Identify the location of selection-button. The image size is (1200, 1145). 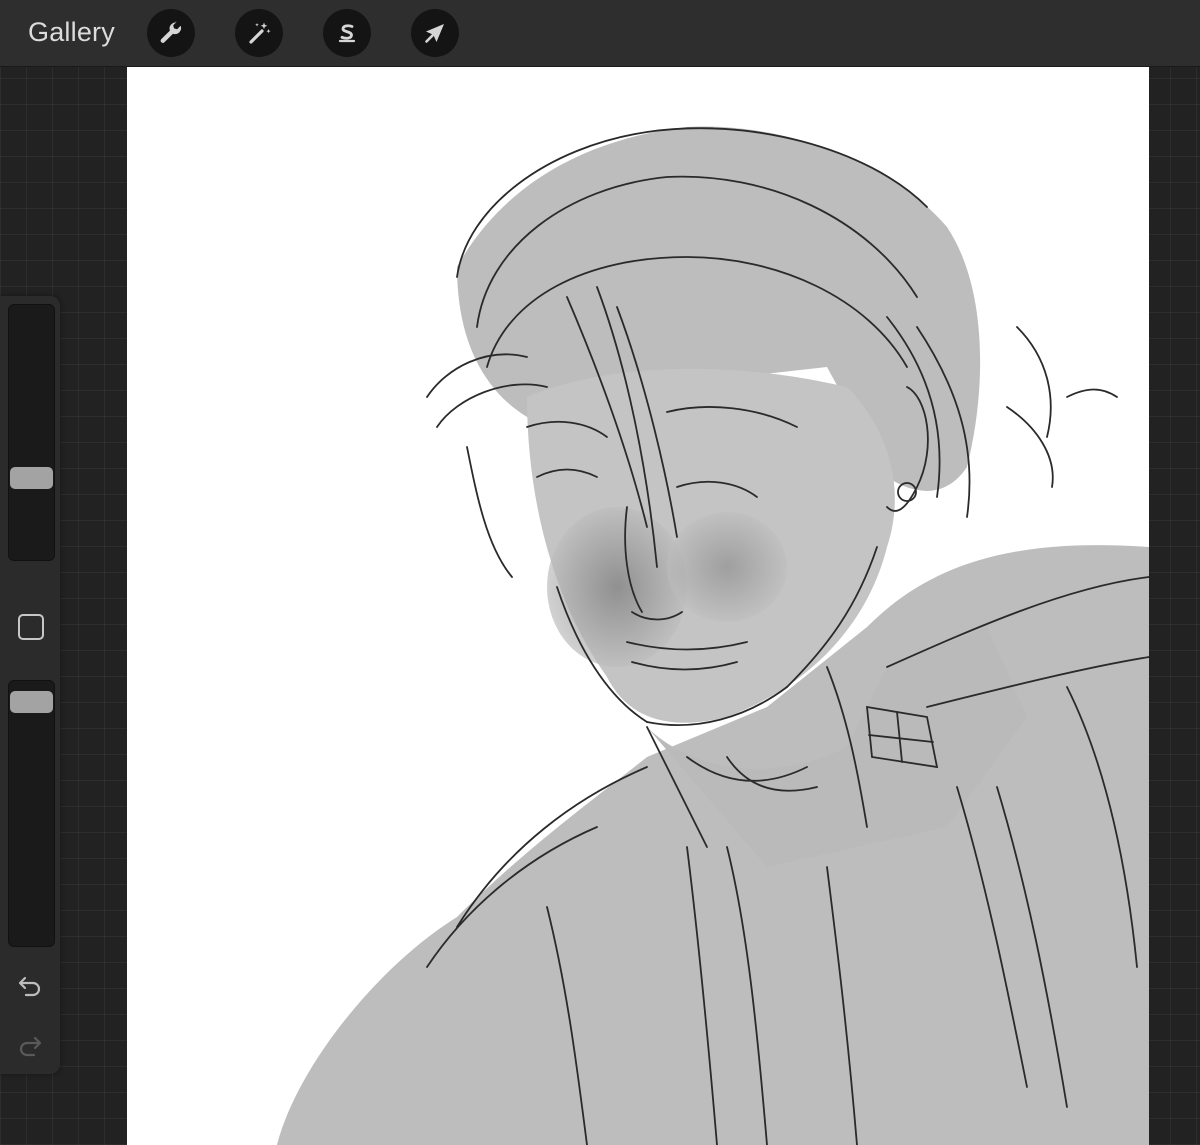
(347, 33).